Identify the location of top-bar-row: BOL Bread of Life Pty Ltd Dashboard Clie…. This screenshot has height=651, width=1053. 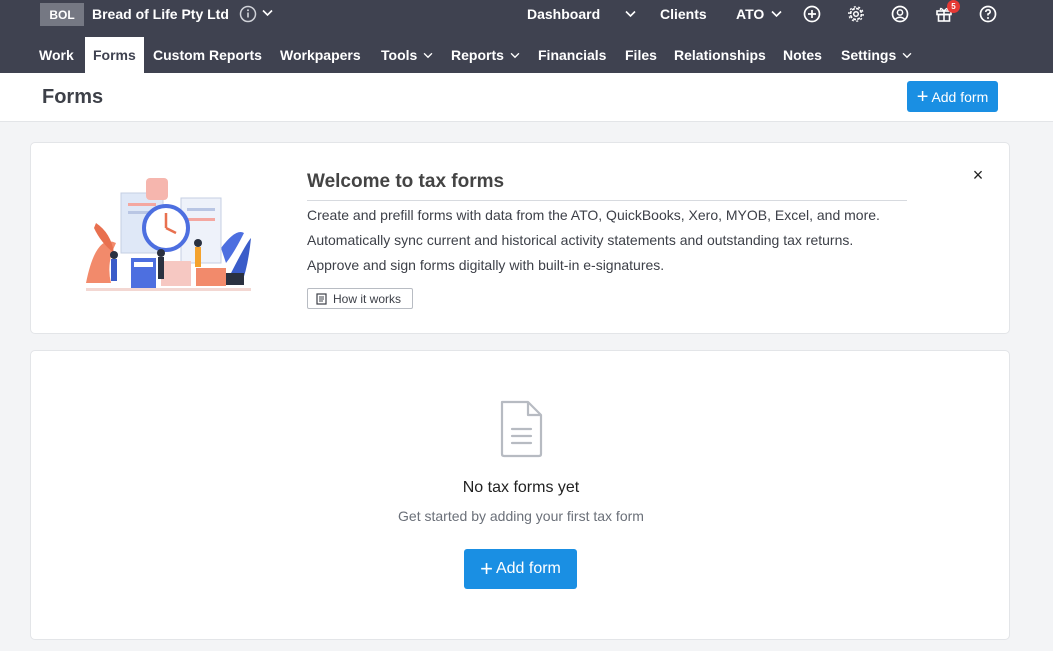
(526, 15).